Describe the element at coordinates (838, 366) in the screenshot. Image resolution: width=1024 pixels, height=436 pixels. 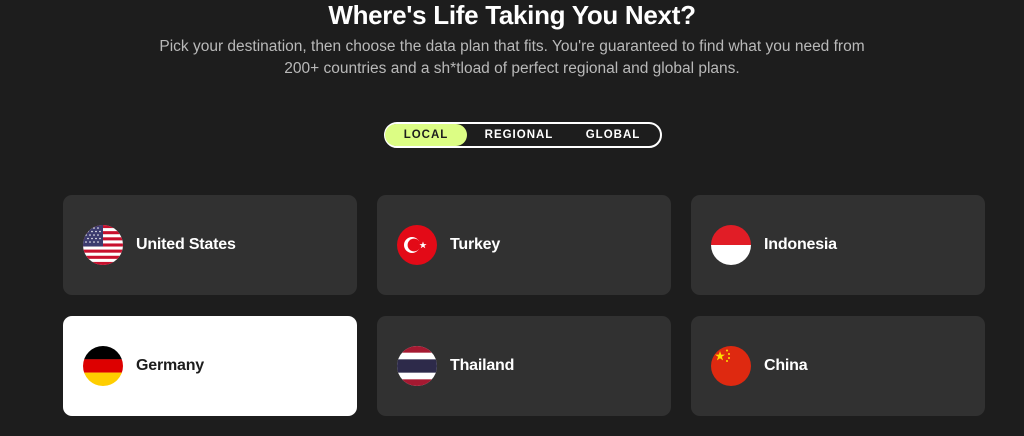
I see `country-card-china: China` at that location.